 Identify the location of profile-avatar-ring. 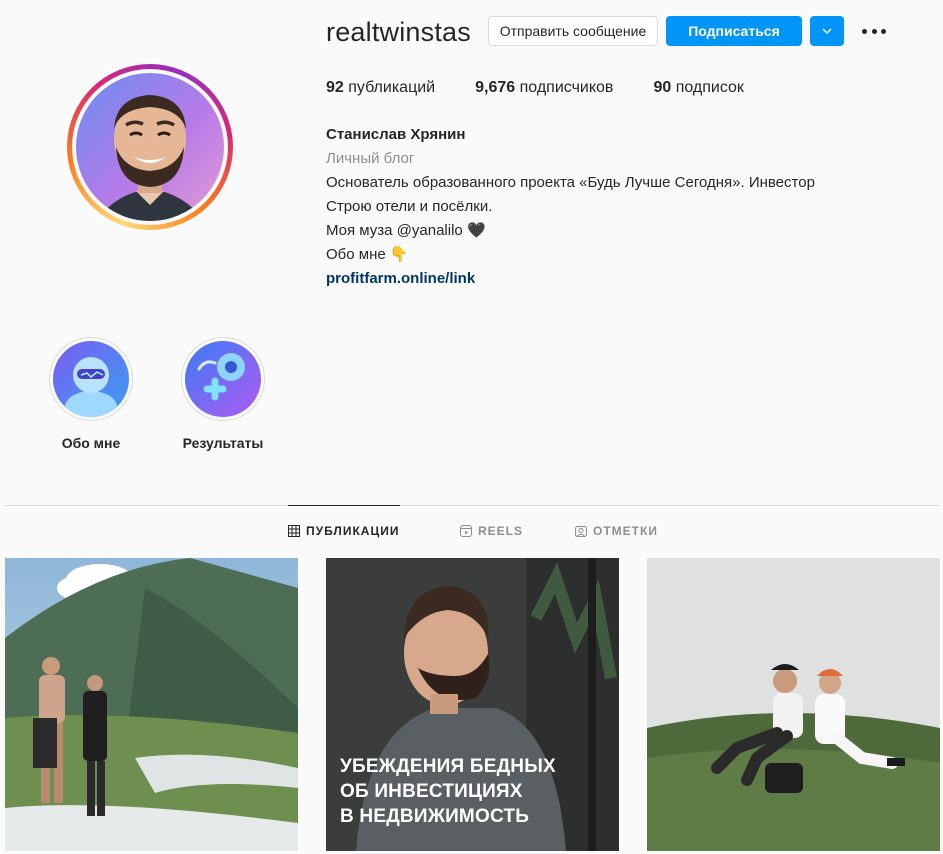
(150, 147).